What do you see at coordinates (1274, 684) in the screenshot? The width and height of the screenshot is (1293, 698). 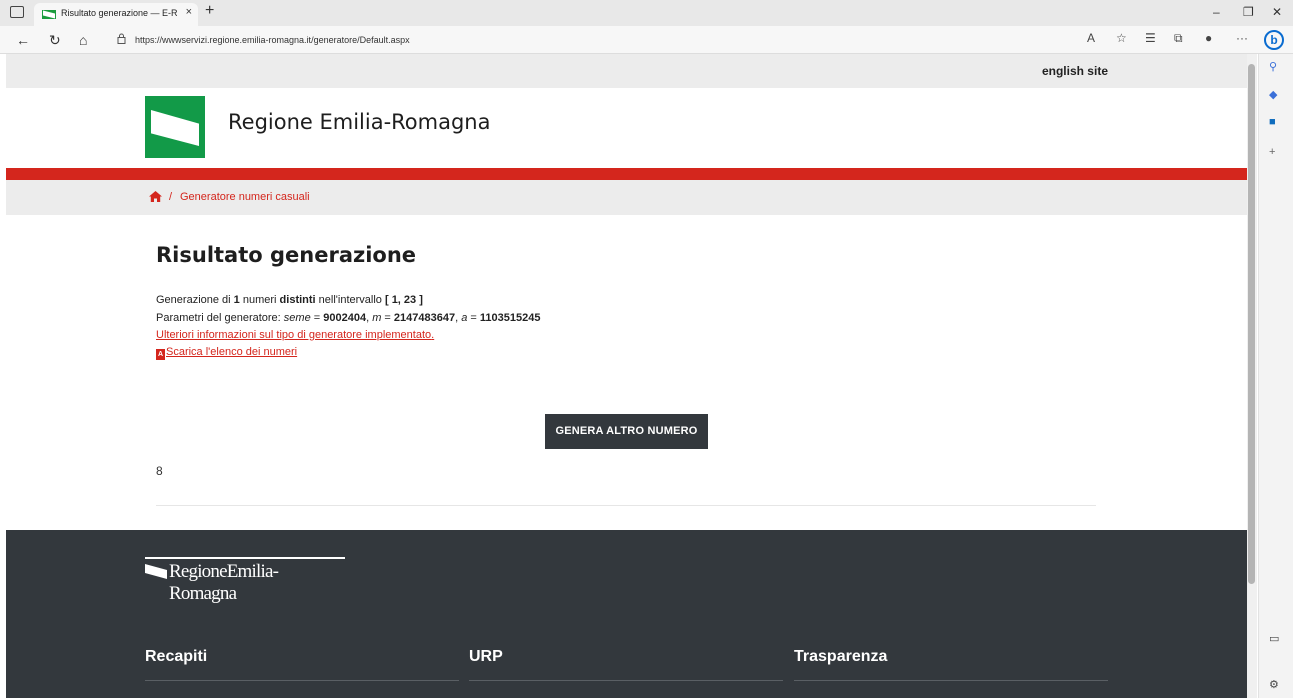 I see `settings-icon: ⚙` at bounding box center [1274, 684].